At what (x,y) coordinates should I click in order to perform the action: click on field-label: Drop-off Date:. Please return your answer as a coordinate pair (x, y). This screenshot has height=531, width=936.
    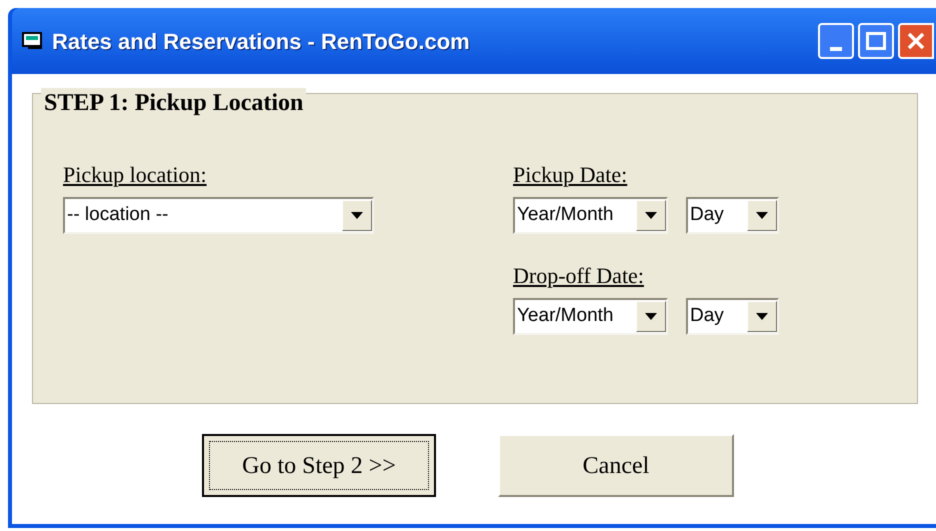
    Looking at the image, I should click on (578, 276).